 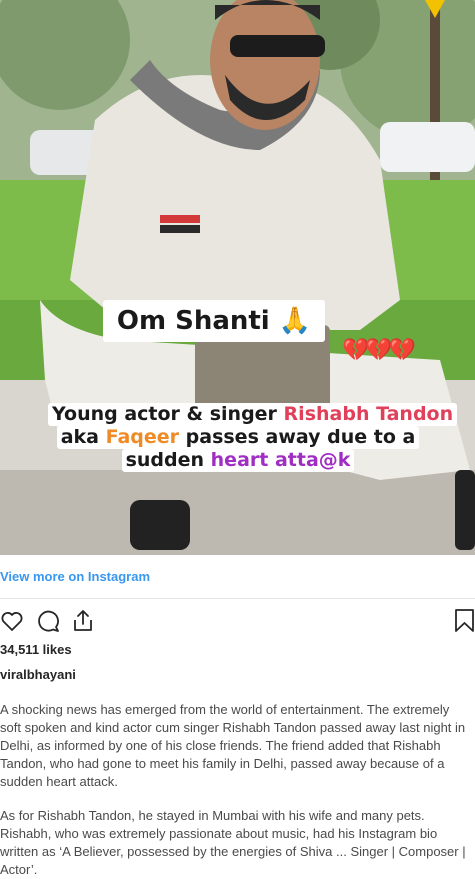 I want to click on bookmark-icon, so click(x=464, y=623).